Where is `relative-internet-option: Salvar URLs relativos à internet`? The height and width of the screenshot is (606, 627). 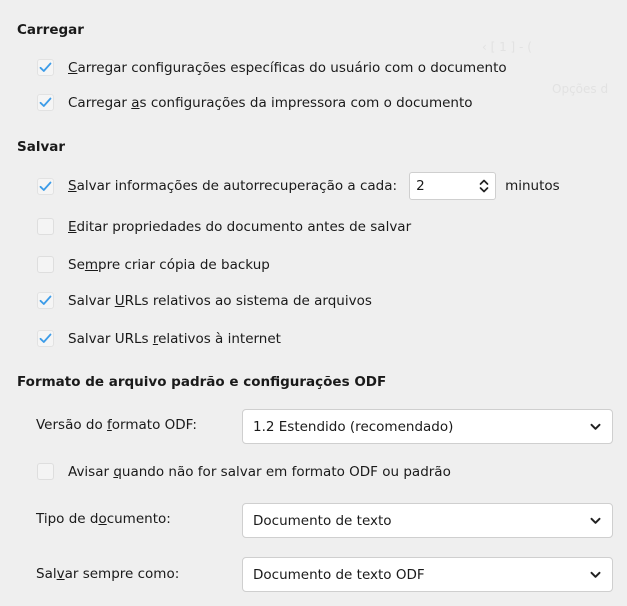 relative-internet-option: Salvar URLs relativos à internet is located at coordinates (159, 338).